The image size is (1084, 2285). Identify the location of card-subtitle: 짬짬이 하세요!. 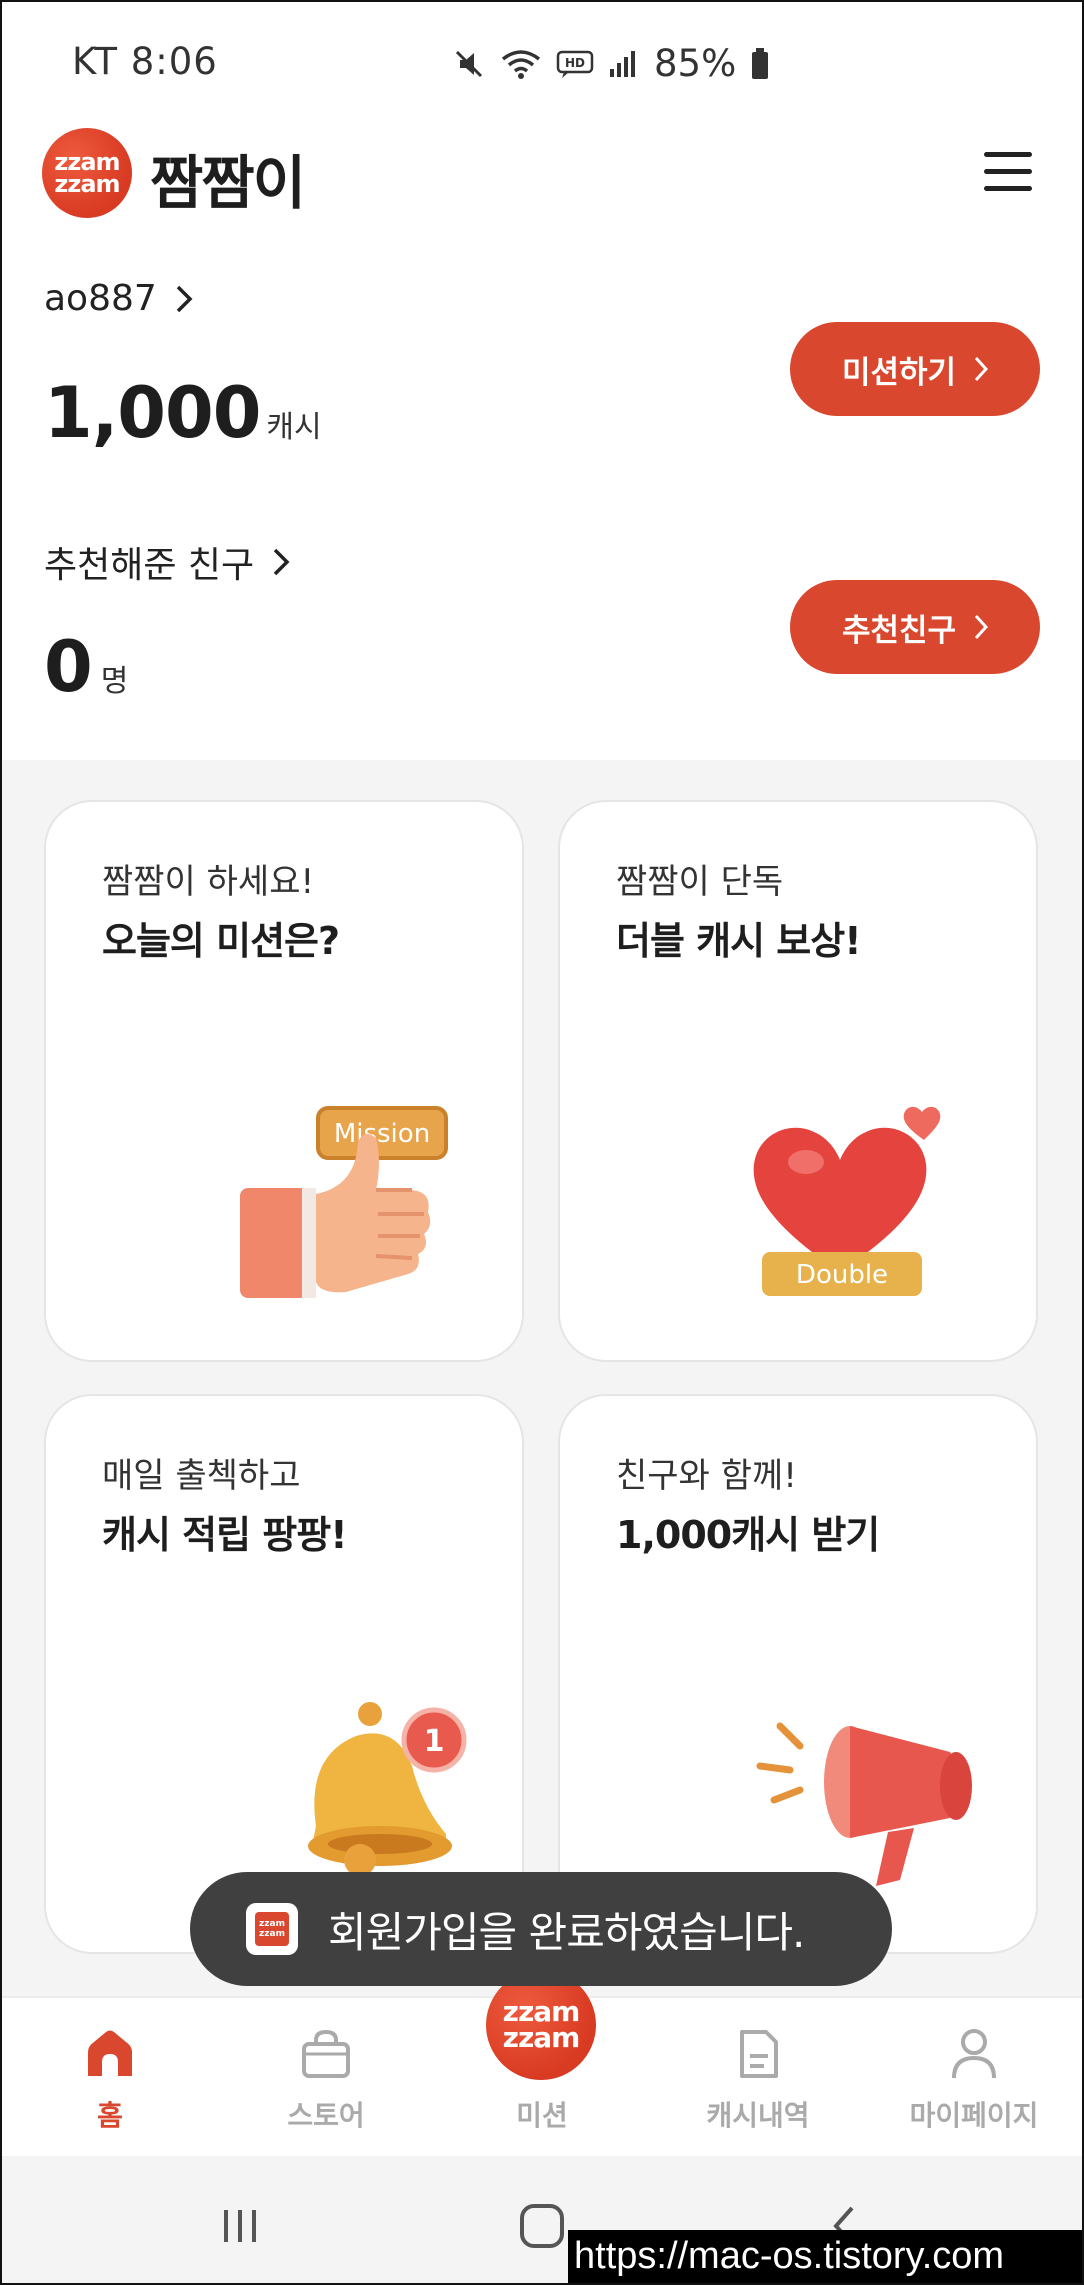
(208, 882).